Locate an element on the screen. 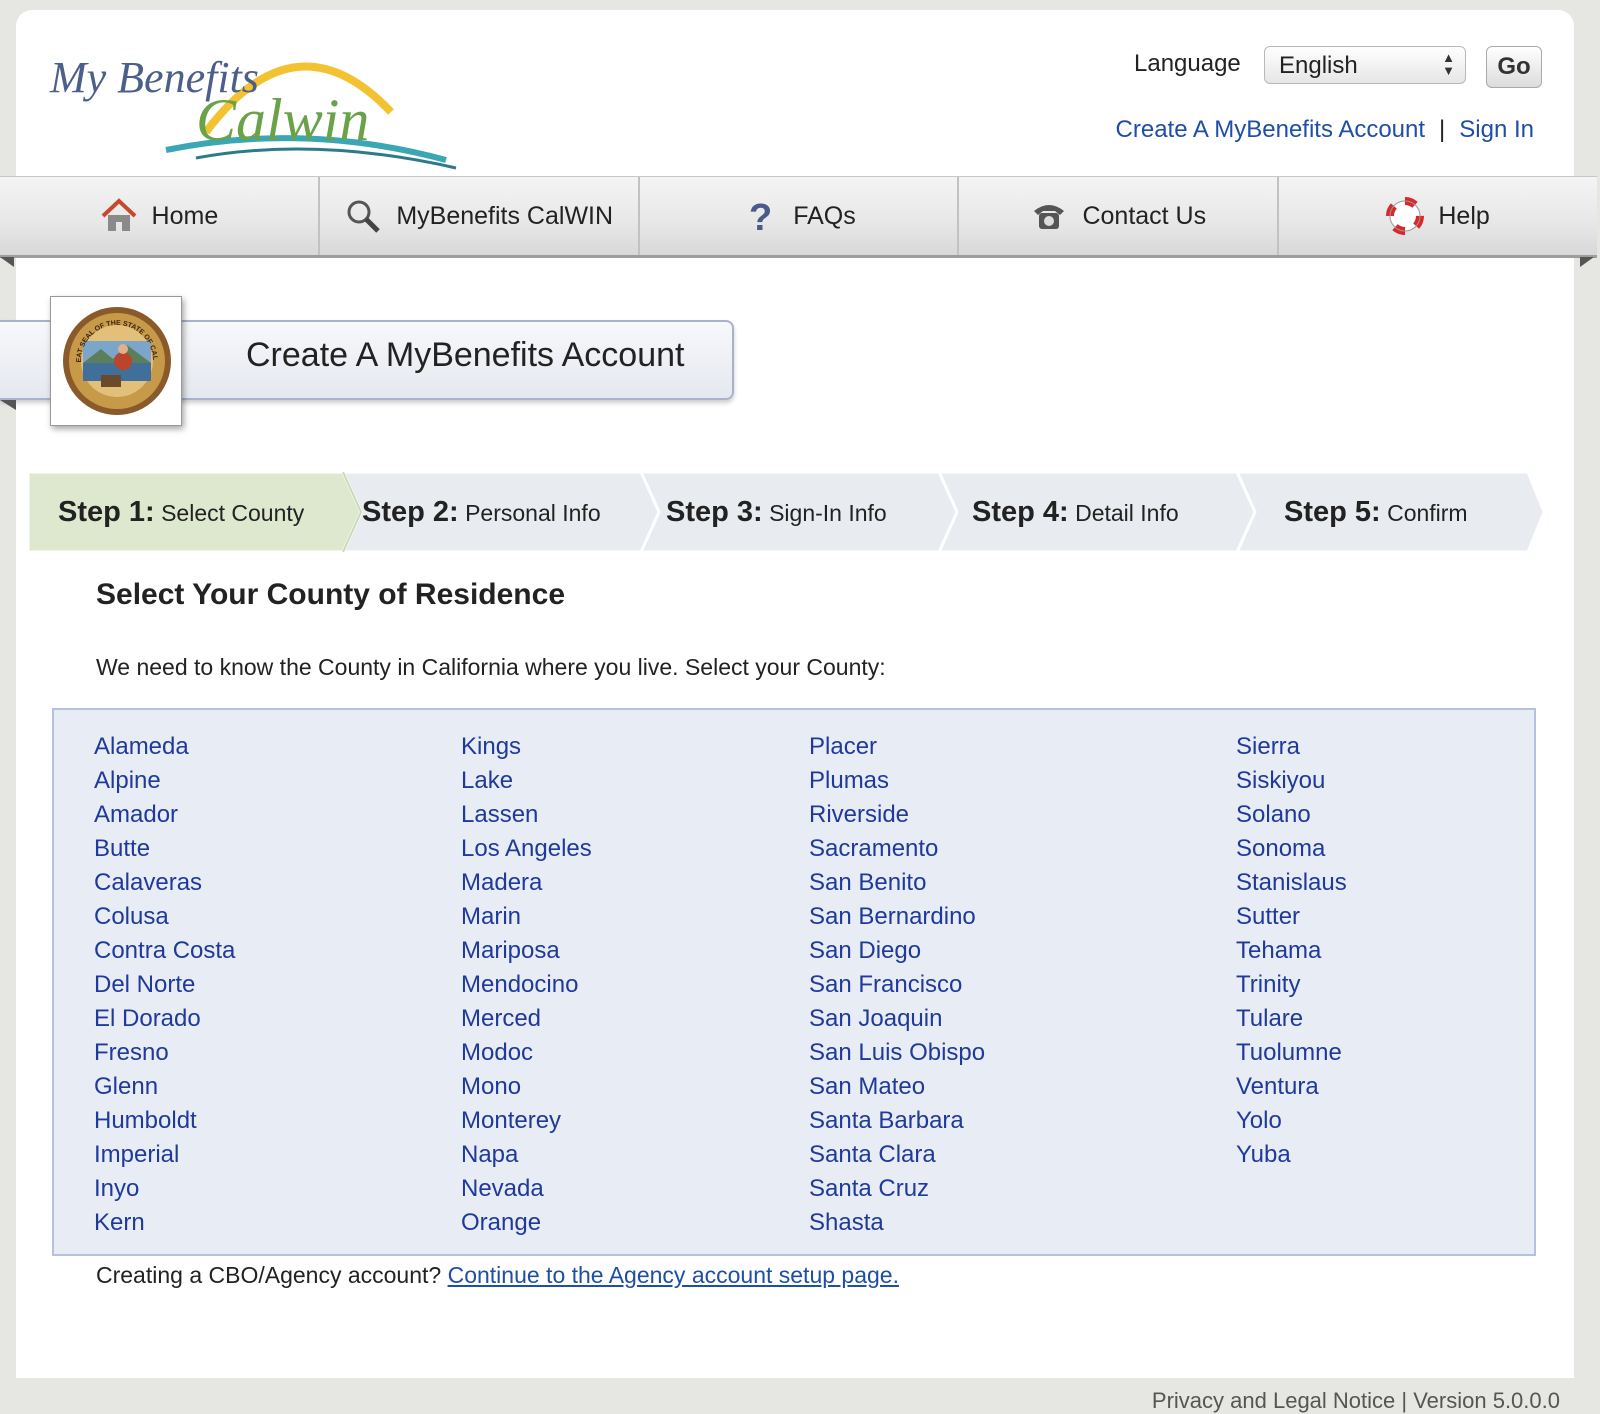 The height and width of the screenshot is (1414, 1600). county-link: Sonoma is located at coordinates (1291, 849).